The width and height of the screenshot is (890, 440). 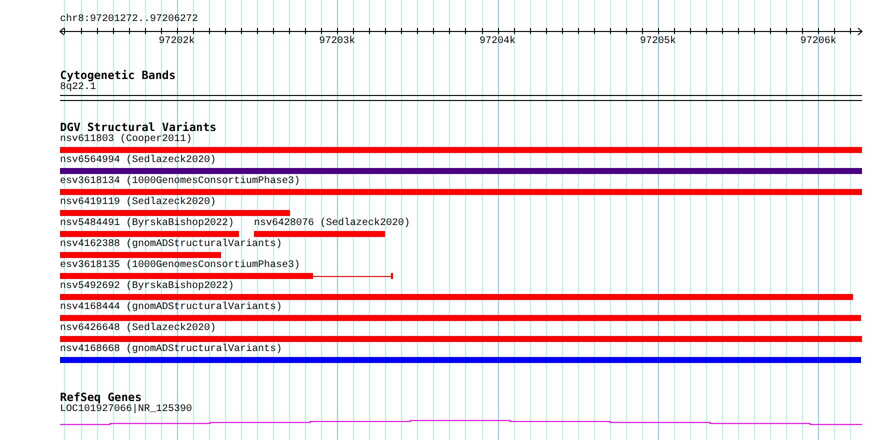 I want to click on ruler-tick-label: 97203k, so click(x=337, y=42).